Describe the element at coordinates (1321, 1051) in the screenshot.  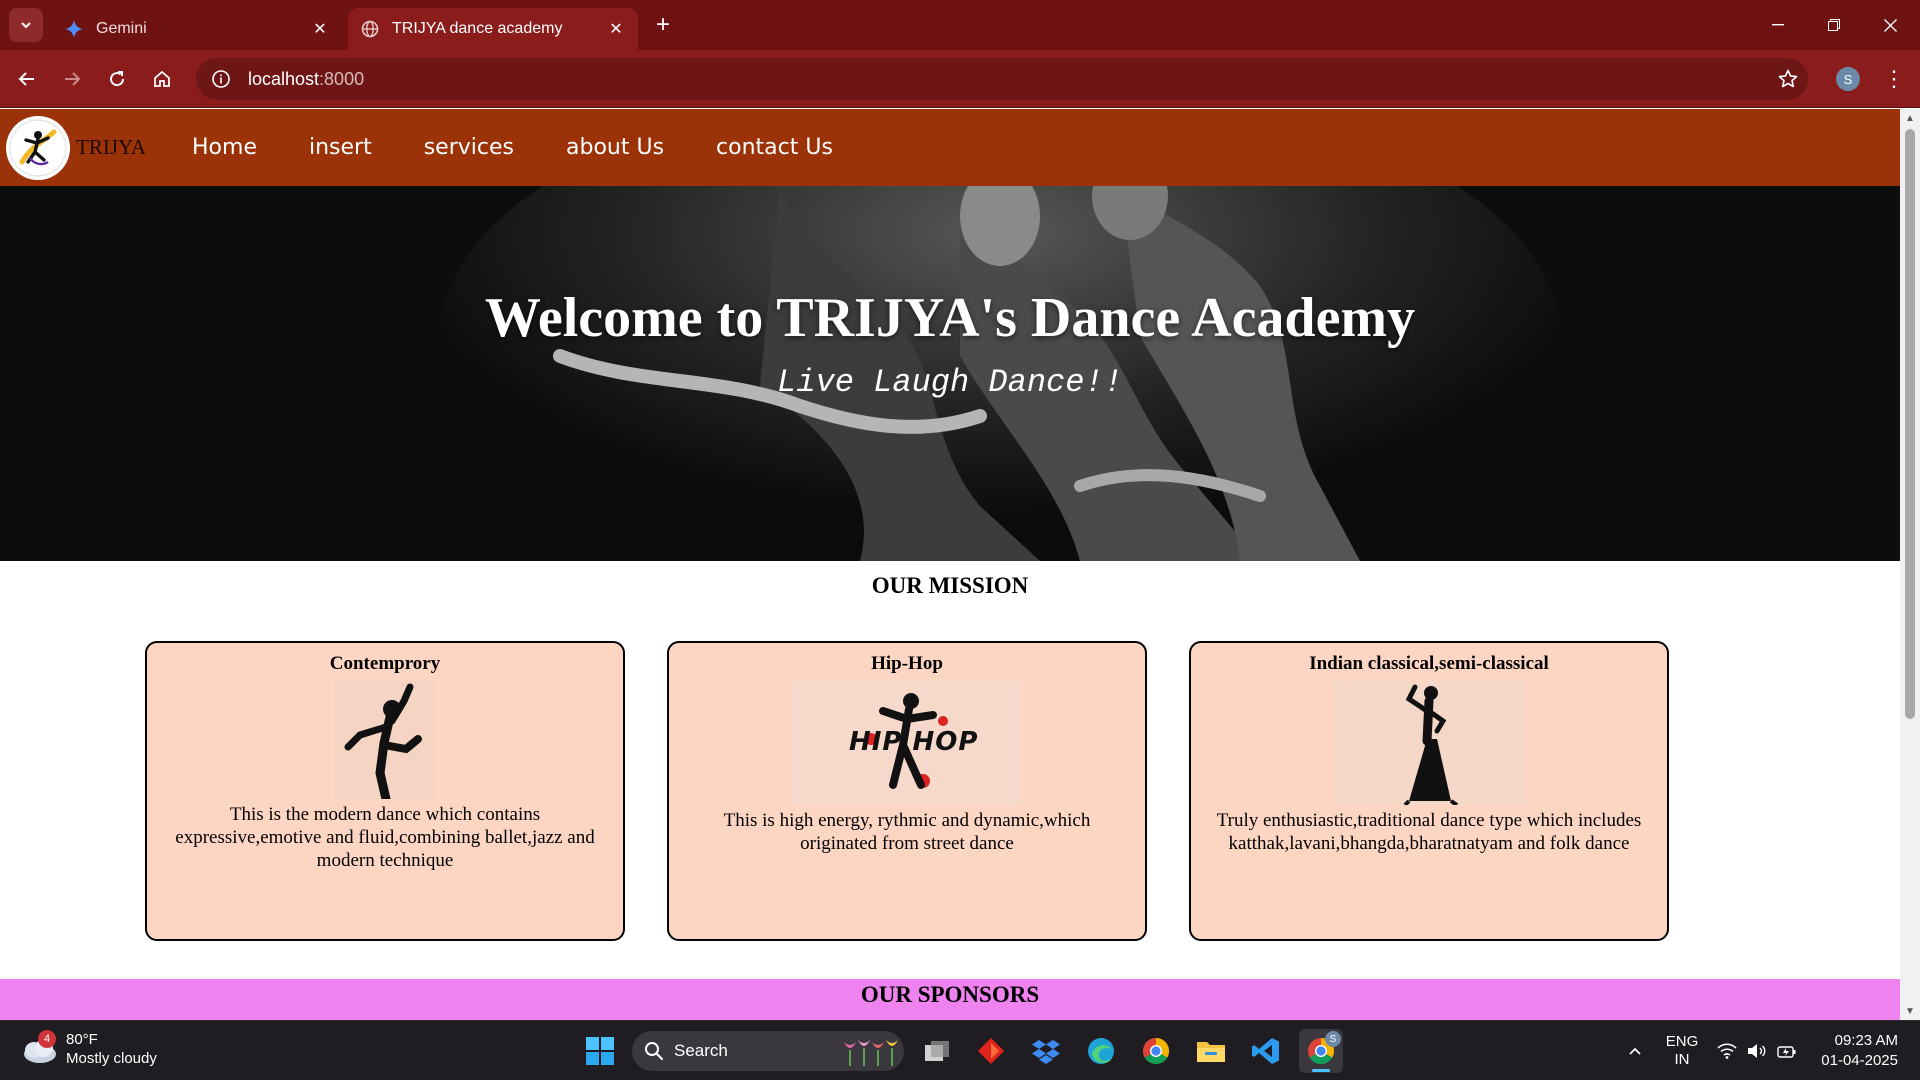
I see `chrome-active-window-icon: S` at that location.